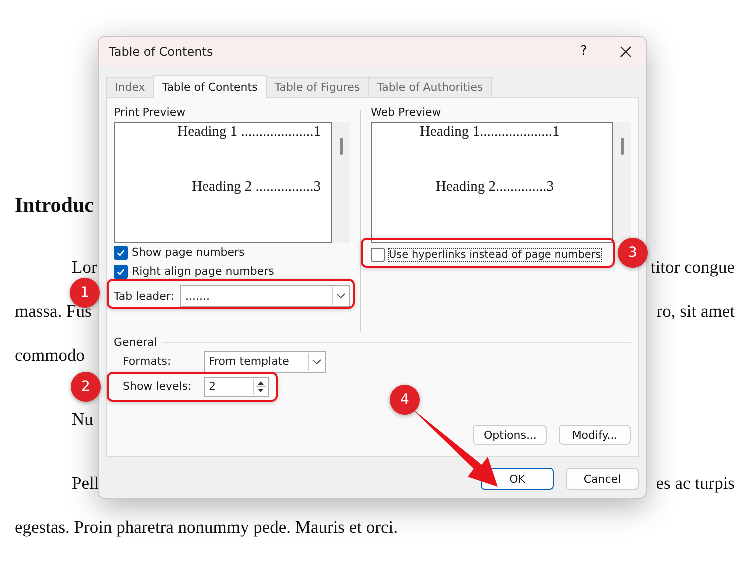  I want to click on checkbox-label: Right align page numbers, so click(203, 271).